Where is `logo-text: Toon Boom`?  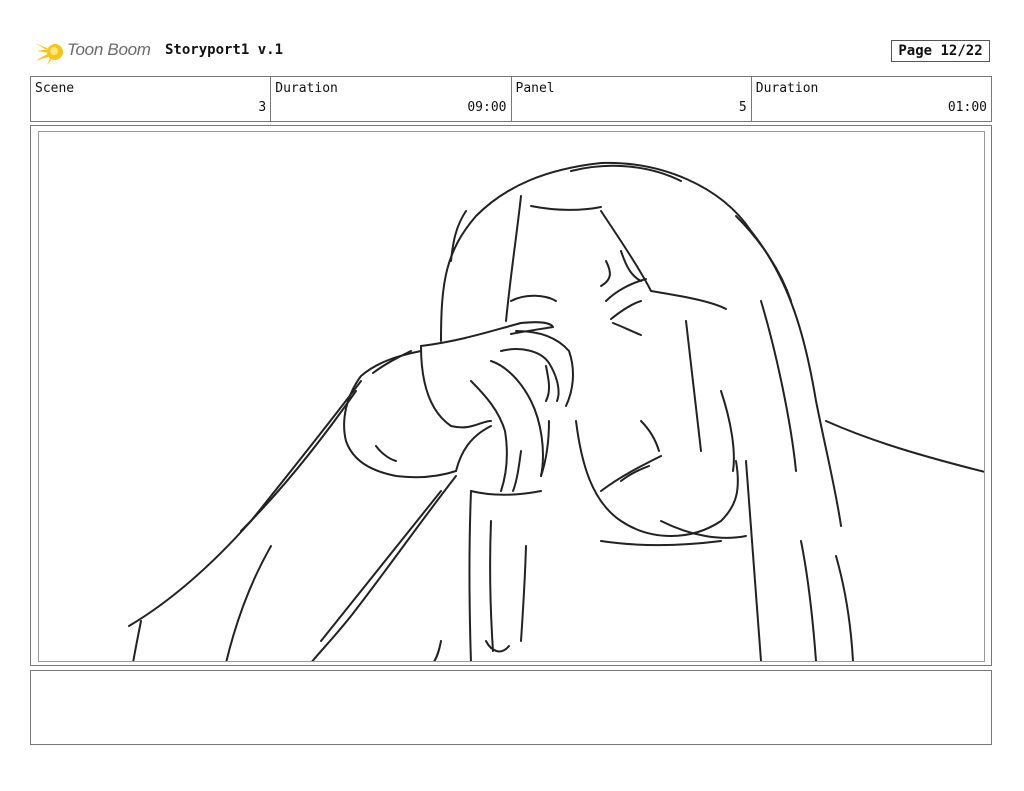 logo-text: Toon Boom is located at coordinates (109, 49).